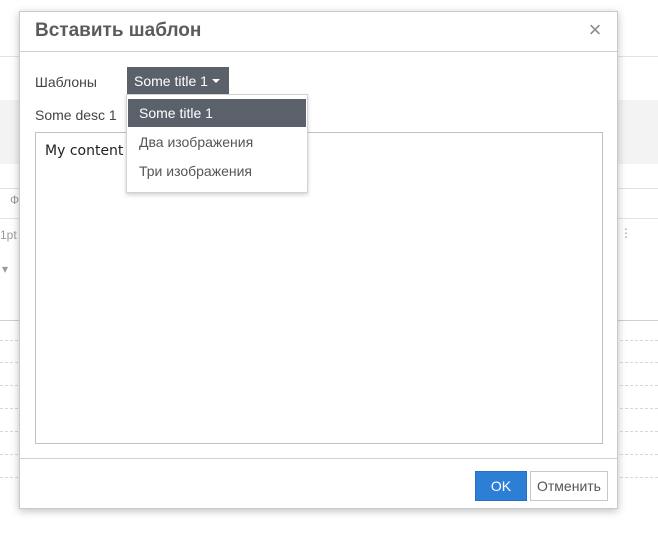 Image resolution: width=658 pixels, height=534 pixels. Describe the element at coordinates (216, 81) in the screenshot. I see `caret-down-icon` at that location.